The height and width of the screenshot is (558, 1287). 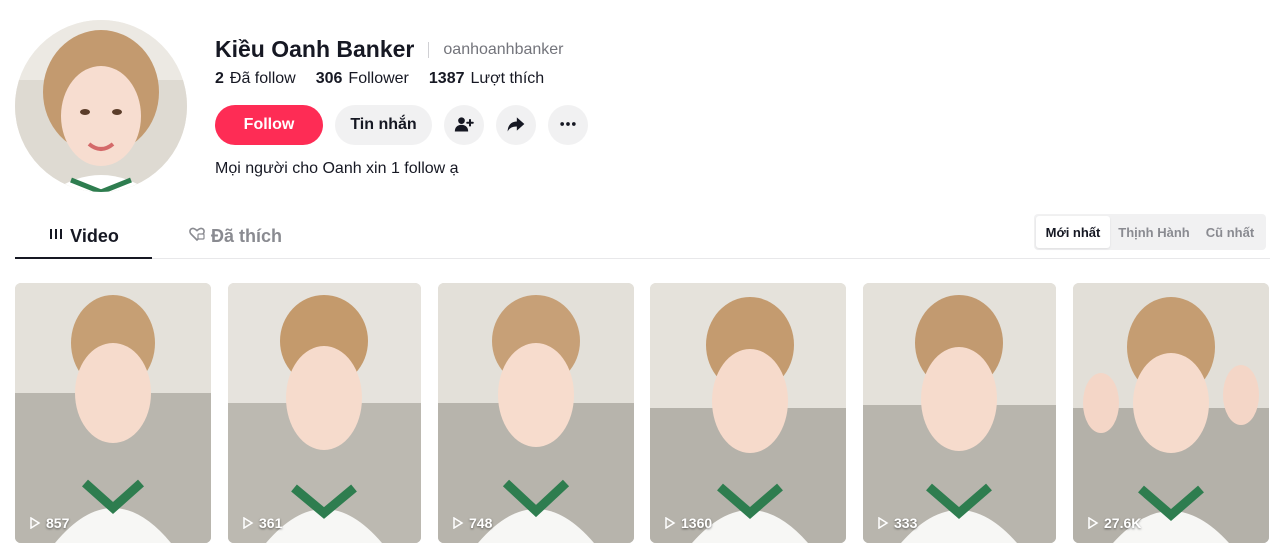 I want to click on share-button, so click(x=516, y=125).